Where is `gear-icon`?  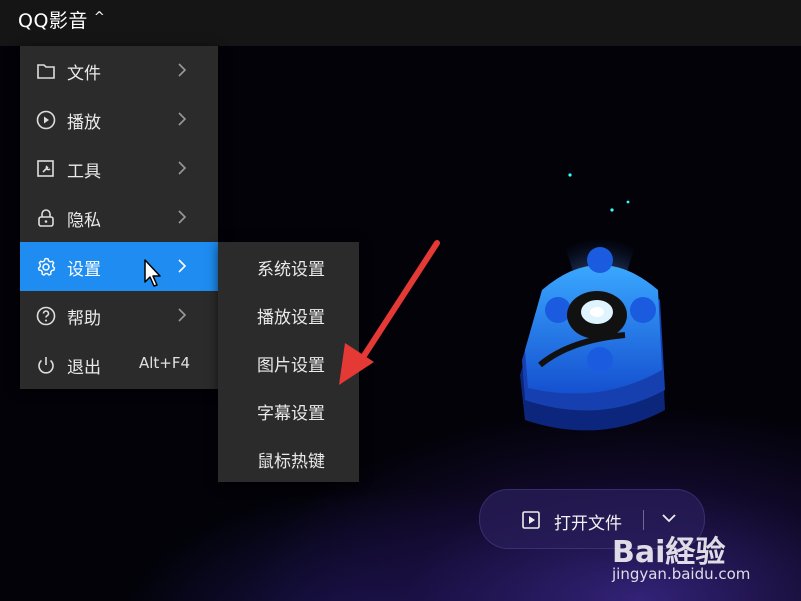
gear-icon is located at coordinates (46, 266).